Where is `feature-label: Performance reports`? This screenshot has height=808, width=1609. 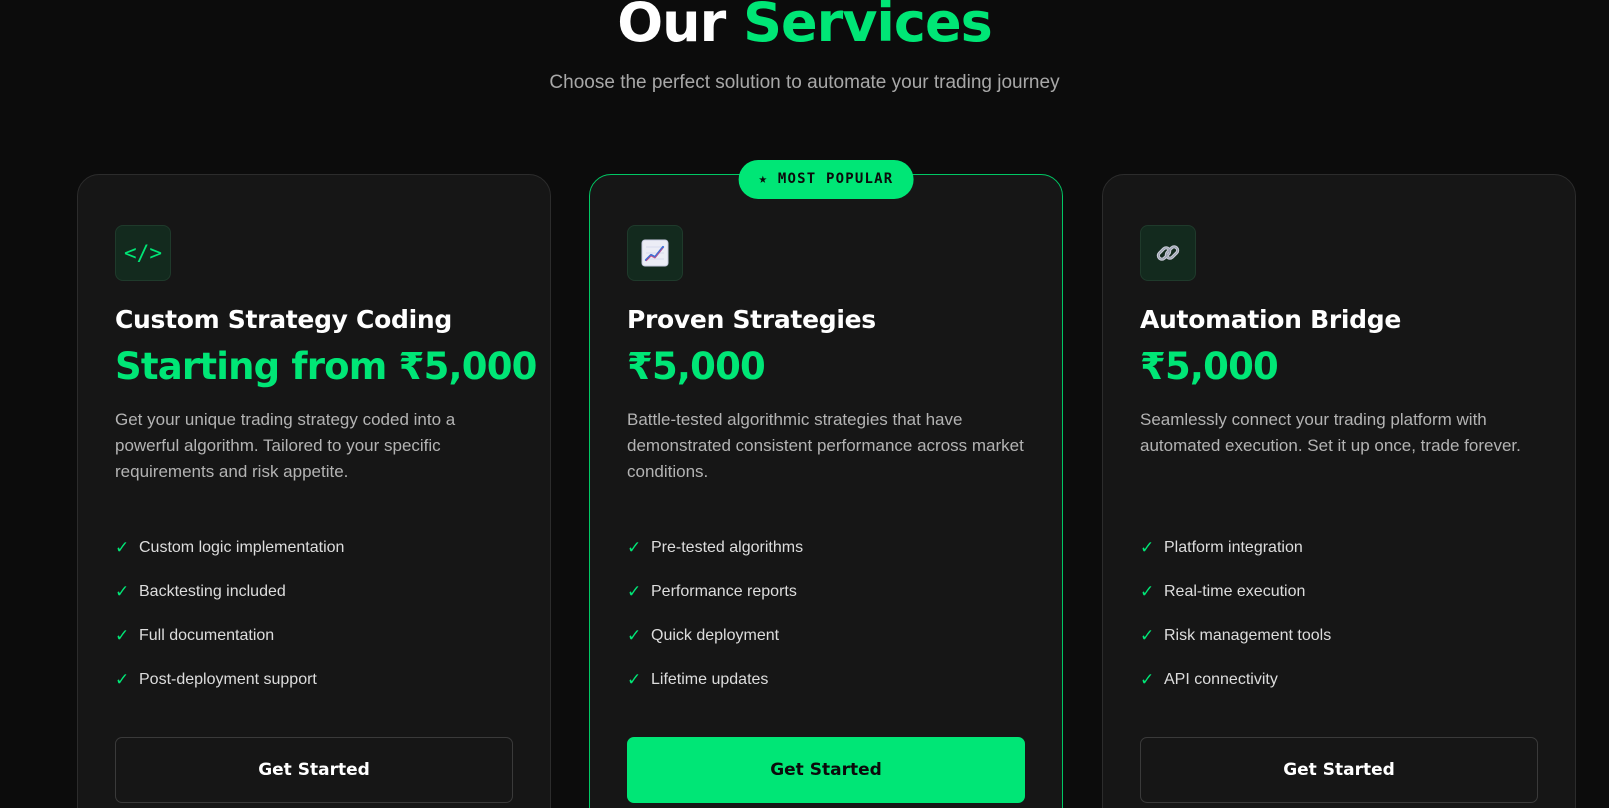 feature-label: Performance reports is located at coordinates (724, 591).